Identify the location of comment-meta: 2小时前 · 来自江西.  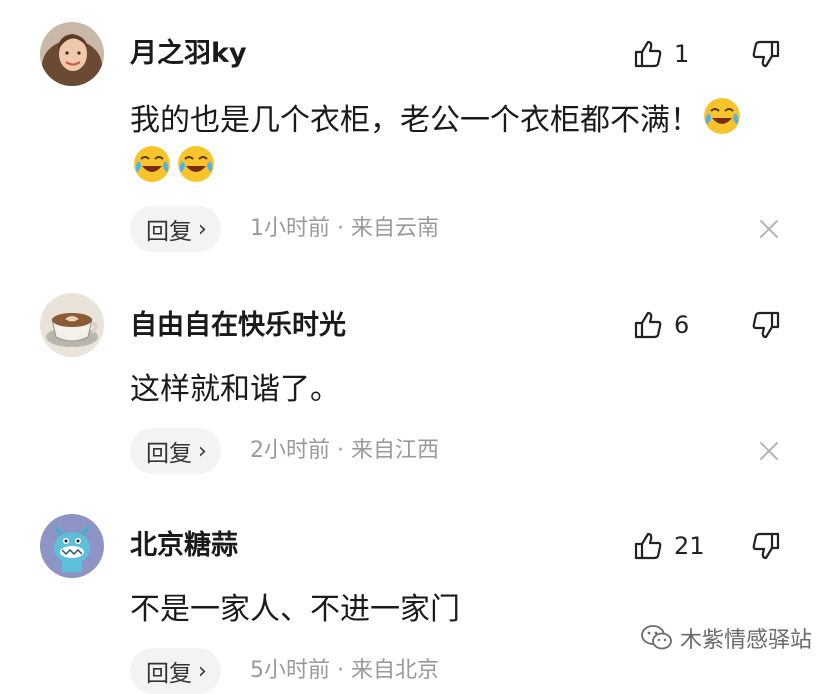
(344, 450).